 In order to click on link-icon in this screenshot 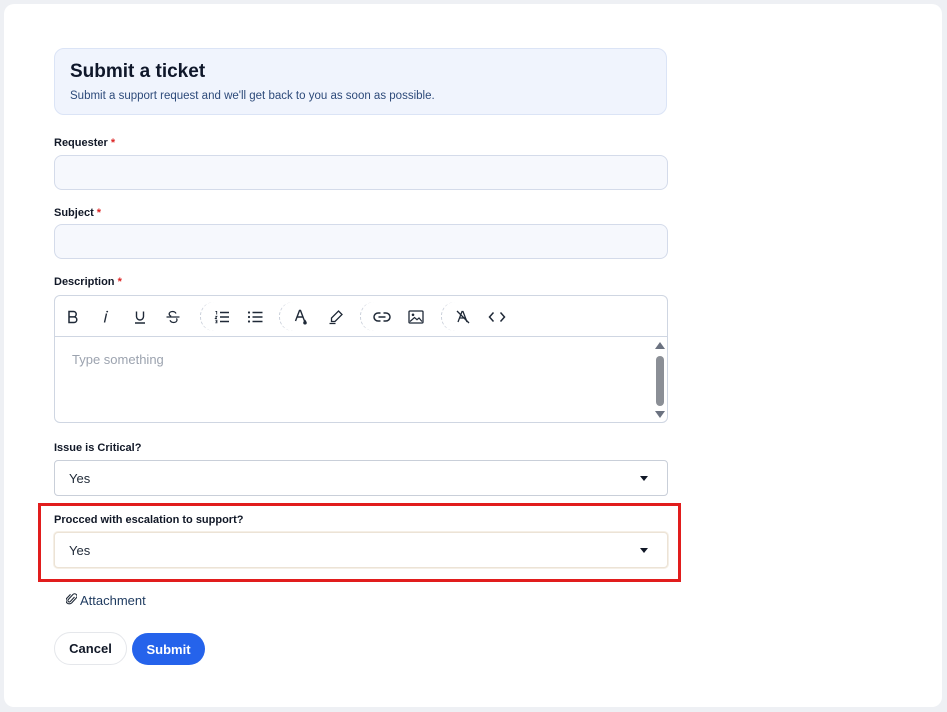, I will do `click(382, 317)`.